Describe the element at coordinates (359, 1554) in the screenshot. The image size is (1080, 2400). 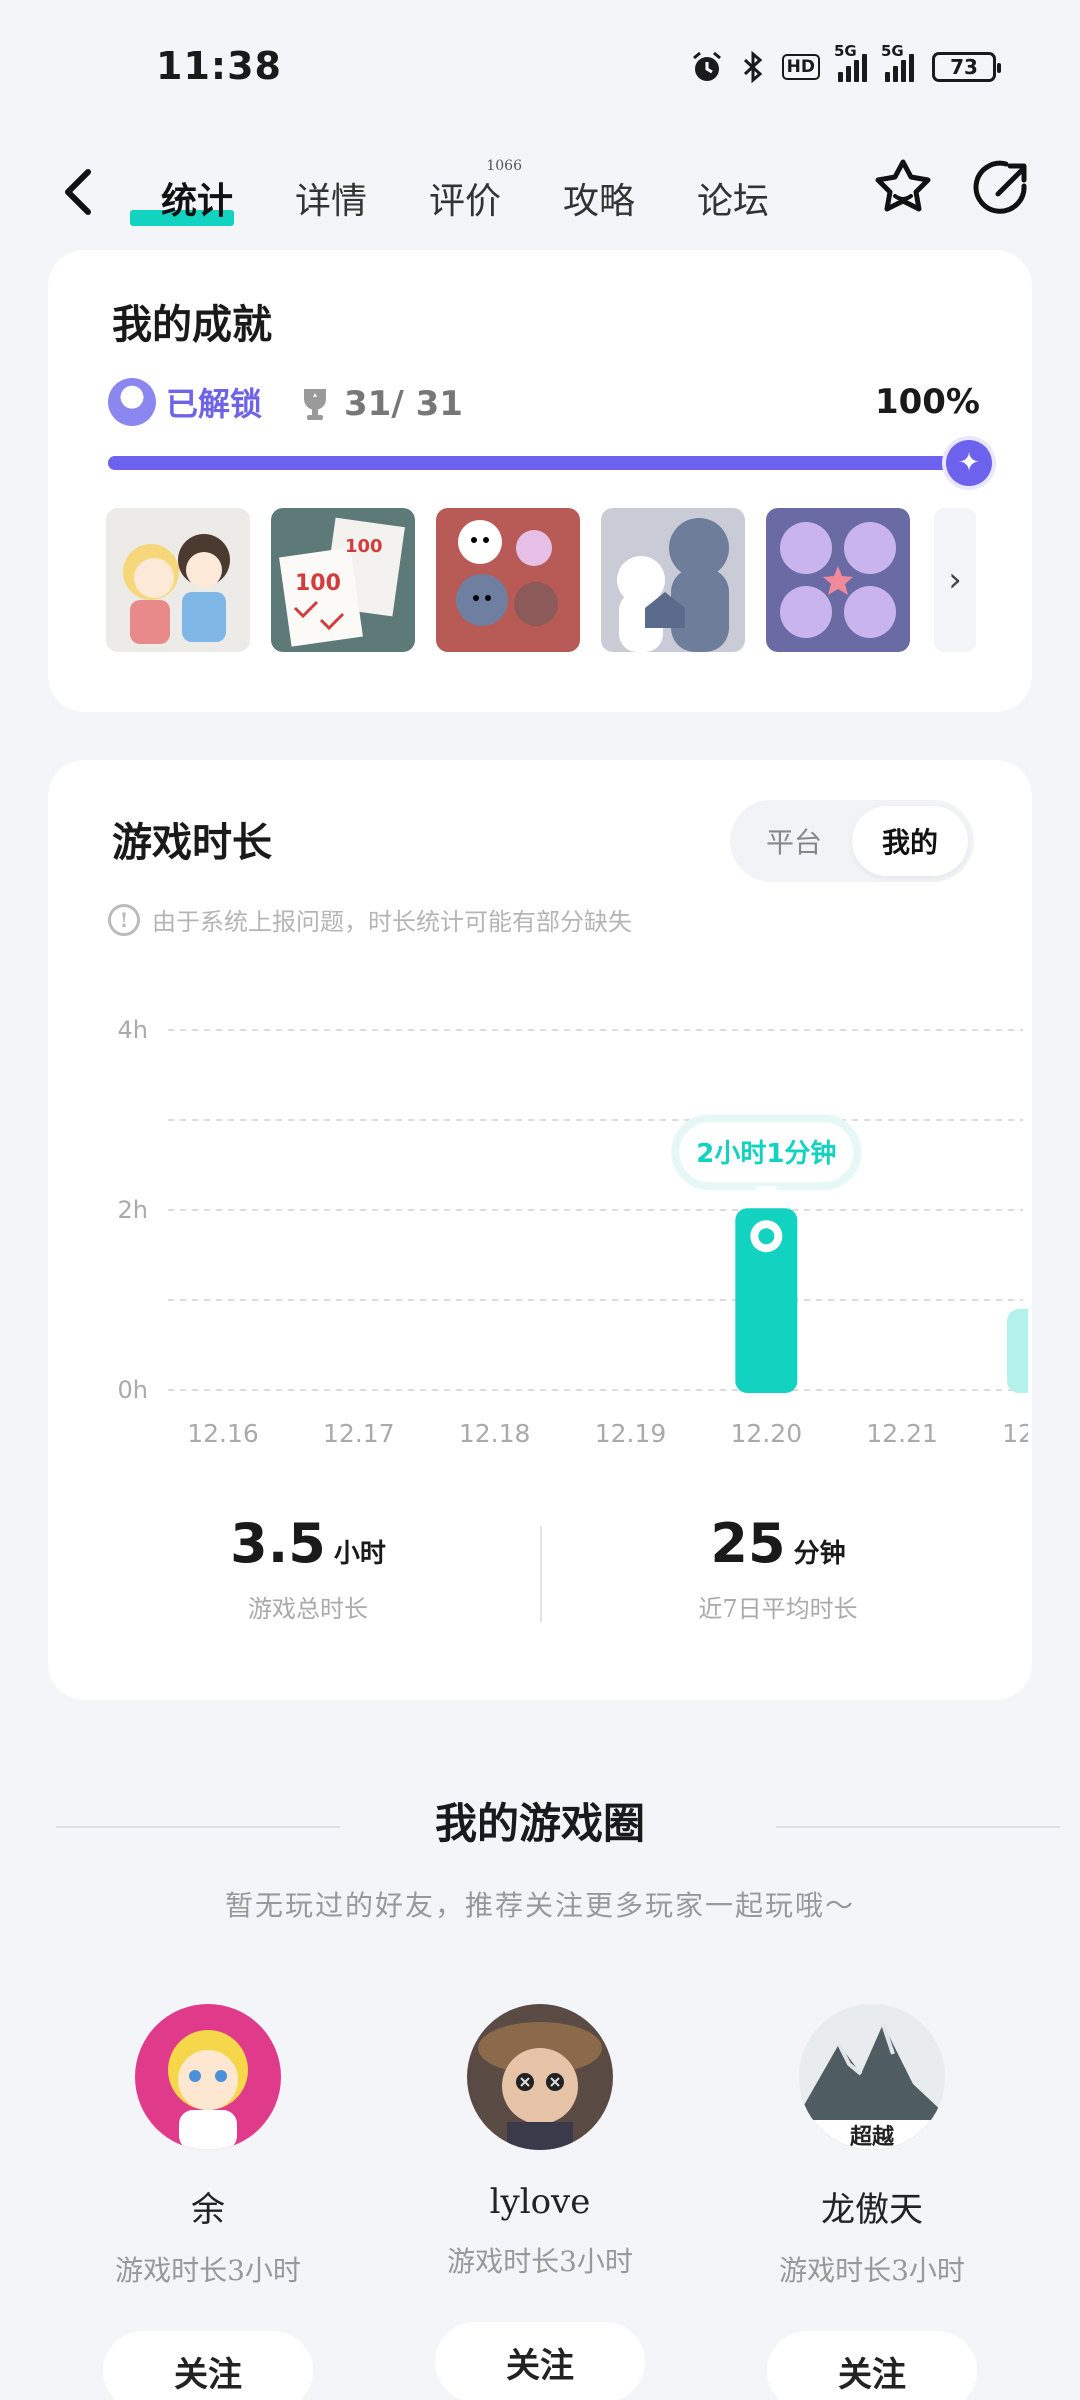
I see `total-time-unit: 小时` at that location.